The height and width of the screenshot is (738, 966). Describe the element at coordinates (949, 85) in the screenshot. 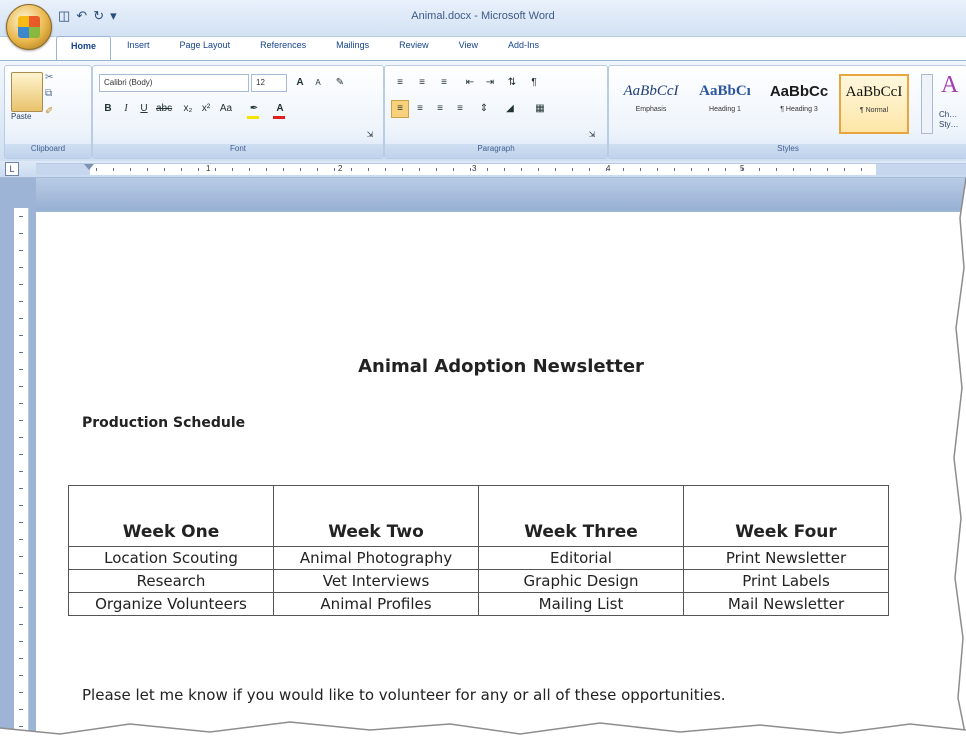

I see `change-styles-icon: A` at that location.